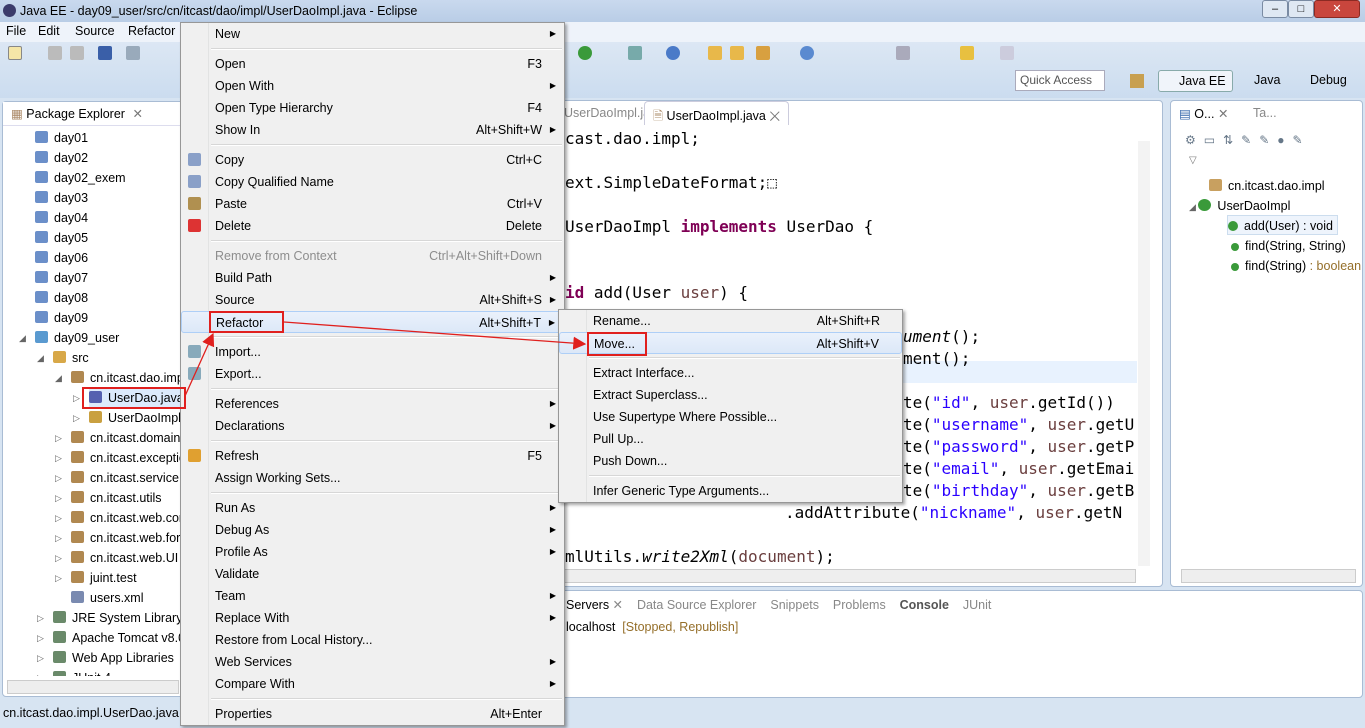  What do you see at coordinates (385, 359) in the screenshot?
I see `annotation-arrows` at bounding box center [385, 359].